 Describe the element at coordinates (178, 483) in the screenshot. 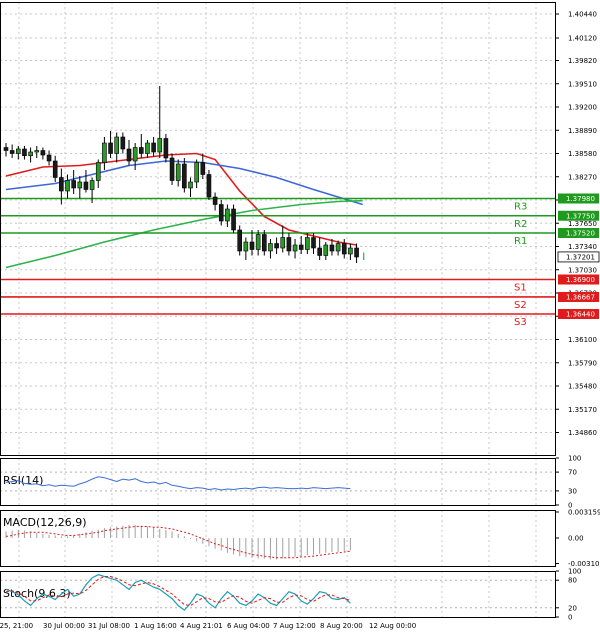

I see `rsi-line` at that location.